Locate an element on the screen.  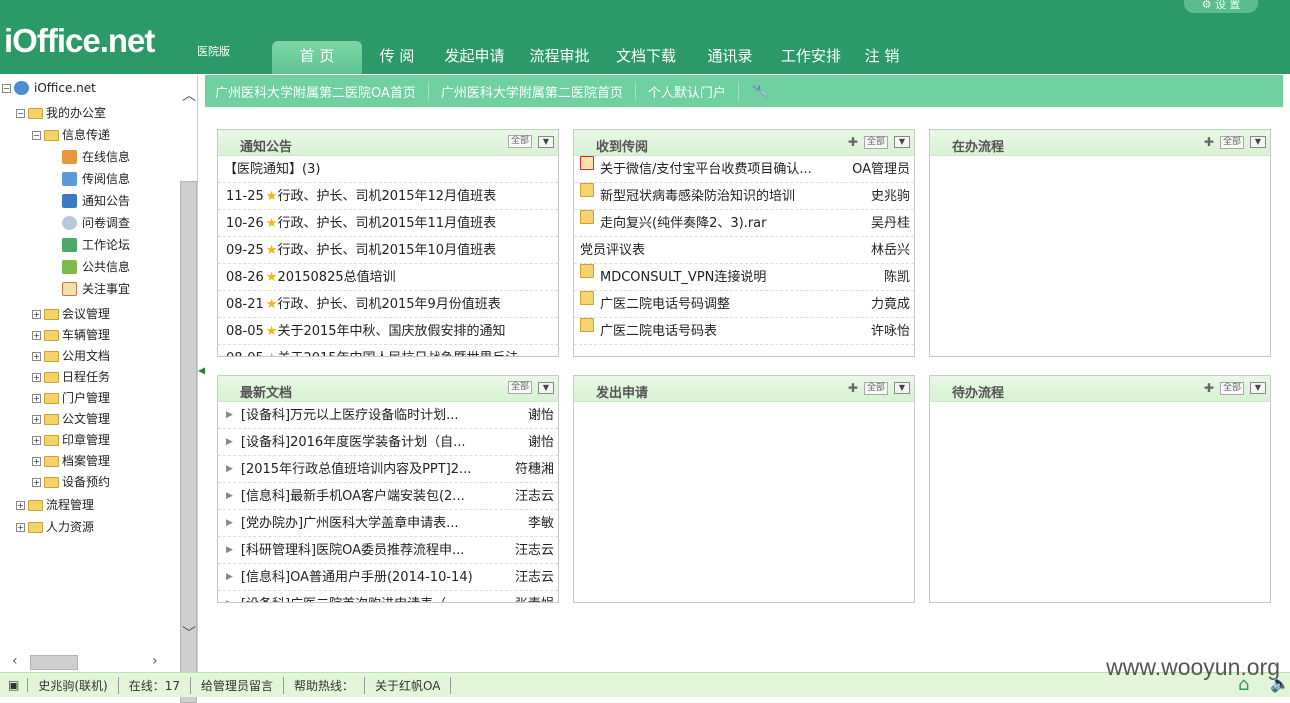
nav-schedule: 工作安排 is located at coordinates (811, 57).